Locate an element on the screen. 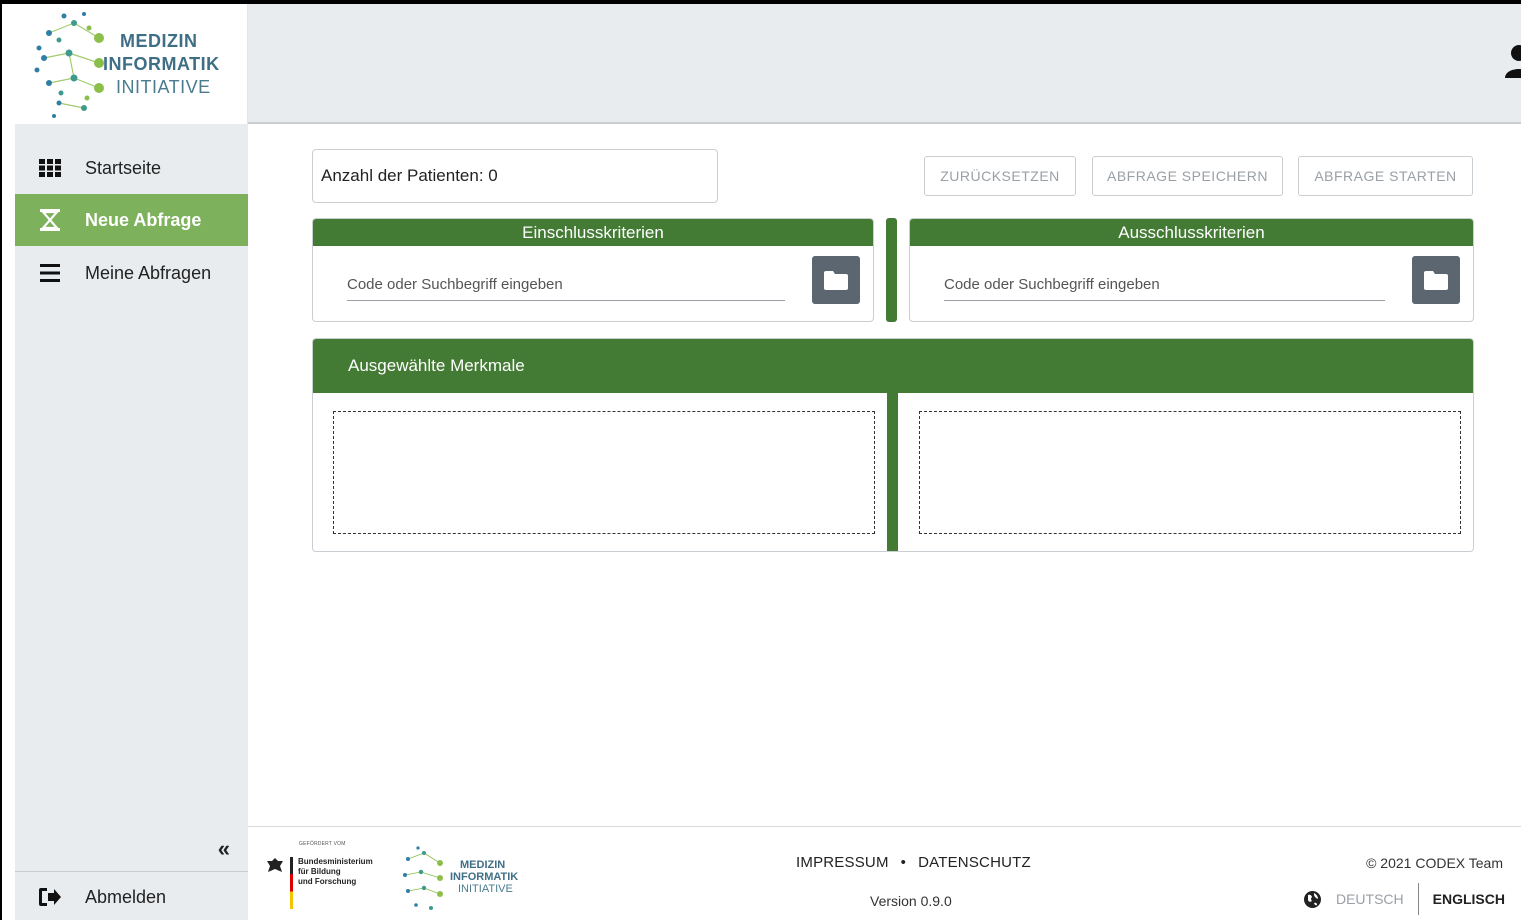 The image size is (1521, 920). logo-line-medizin: MEDIZIN is located at coordinates (159, 41).